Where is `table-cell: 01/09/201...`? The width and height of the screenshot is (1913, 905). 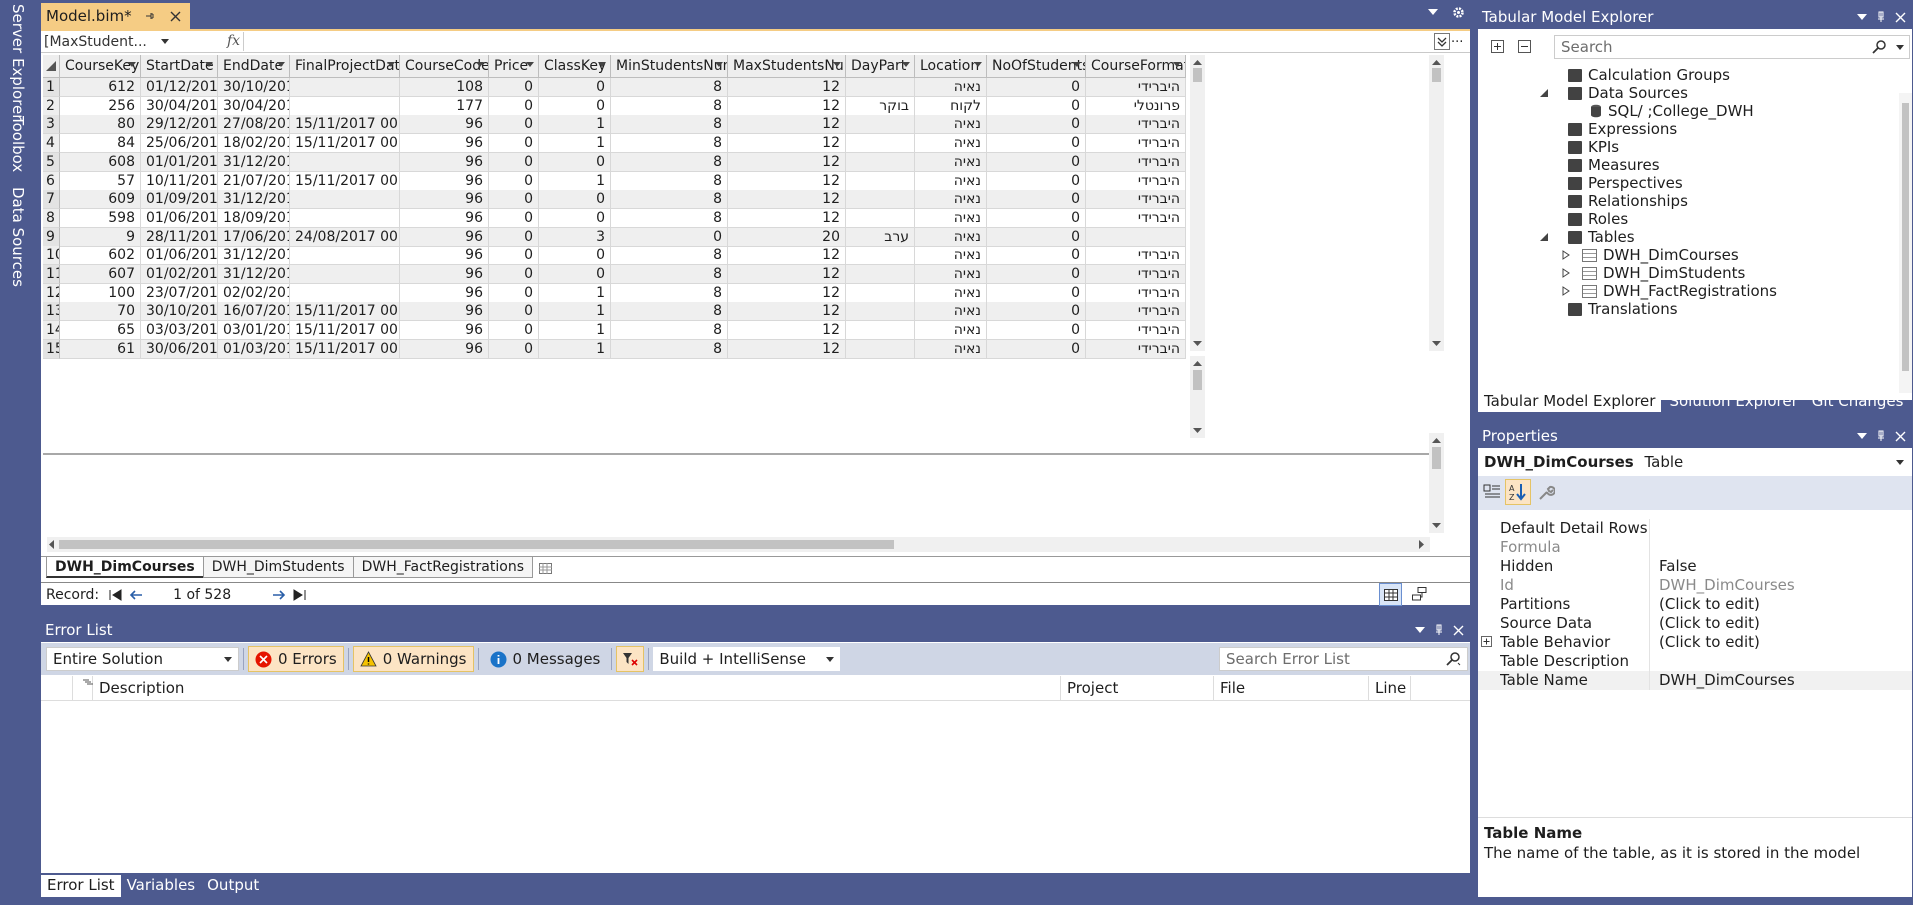
table-cell: 01/09/201... is located at coordinates (179, 200).